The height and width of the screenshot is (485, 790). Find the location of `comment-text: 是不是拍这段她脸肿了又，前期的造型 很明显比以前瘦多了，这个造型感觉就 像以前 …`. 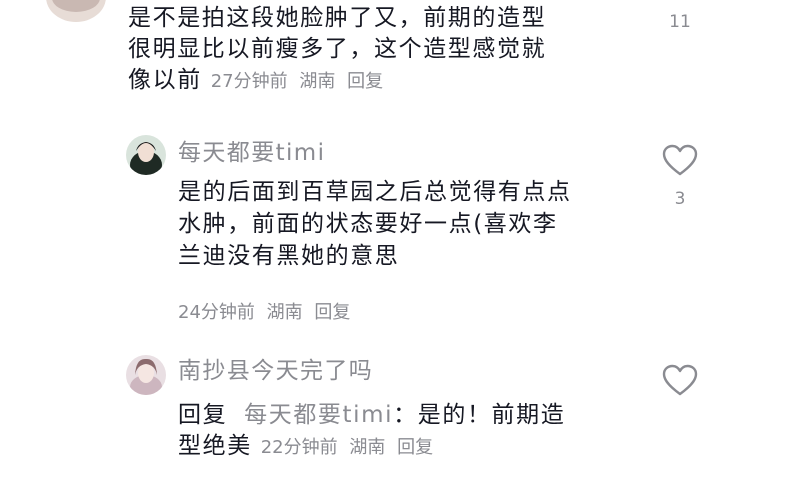

comment-text: 是不是拍这段她脸肿了又，前期的造型 很明显比以前瘦多了，这个造型感觉就 像以前 … is located at coordinates (337, 49).